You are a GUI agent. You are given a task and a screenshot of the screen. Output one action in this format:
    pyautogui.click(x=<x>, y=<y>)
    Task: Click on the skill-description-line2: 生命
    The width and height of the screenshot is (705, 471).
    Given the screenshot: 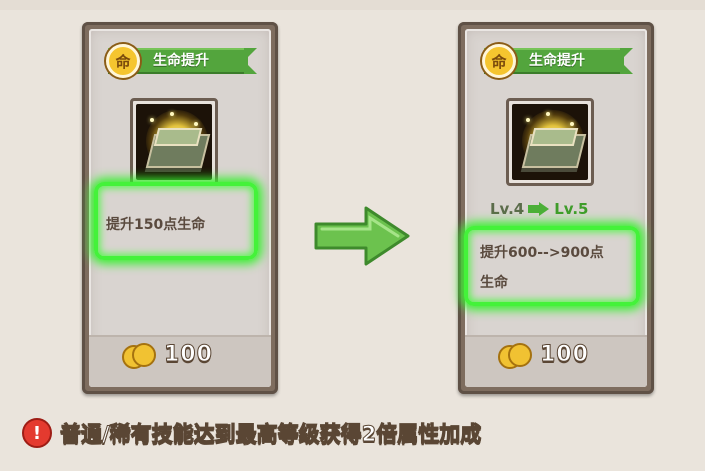 What is the action you would take?
    pyautogui.click(x=494, y=283)
    